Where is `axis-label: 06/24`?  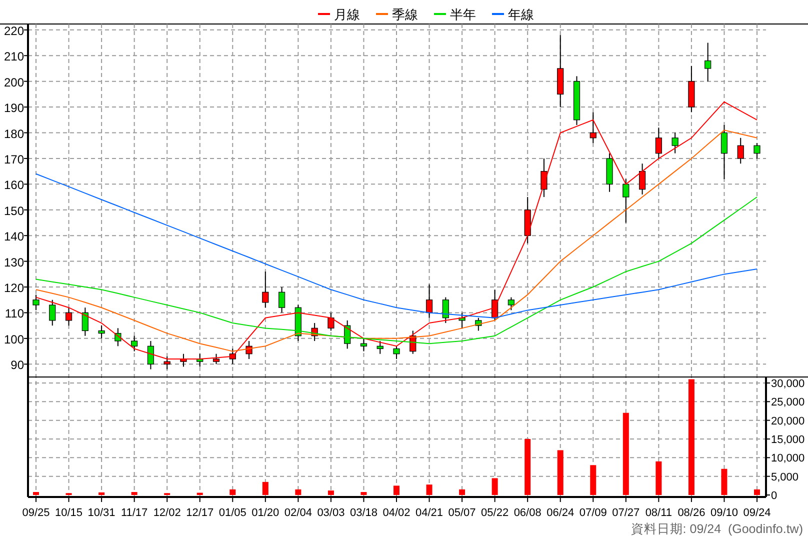
axis-label: 06/24 is located at coordinates (560, 513).